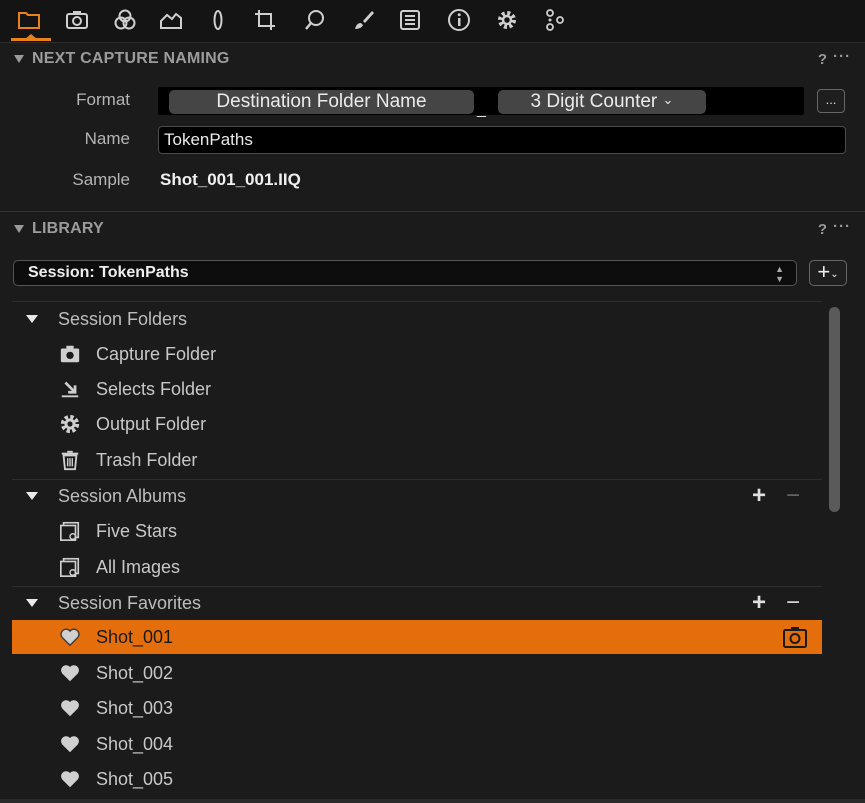  I want to click on format-label: Format, so click(103, 99).